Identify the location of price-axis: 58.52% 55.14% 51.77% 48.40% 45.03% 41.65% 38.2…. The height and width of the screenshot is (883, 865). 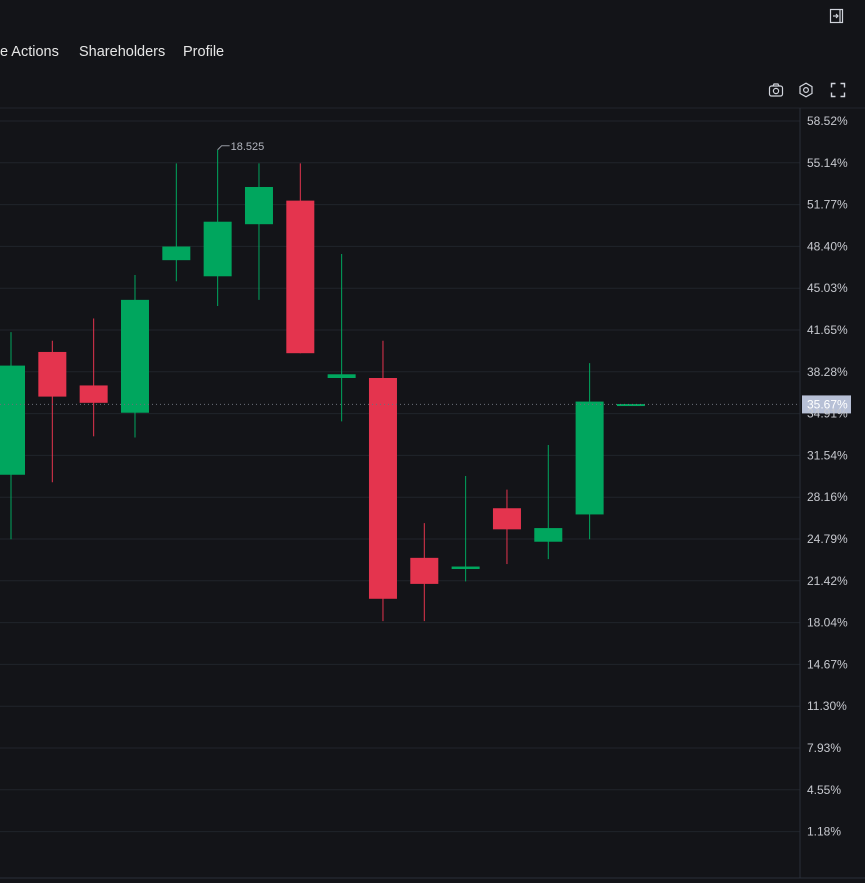
(827, 476).